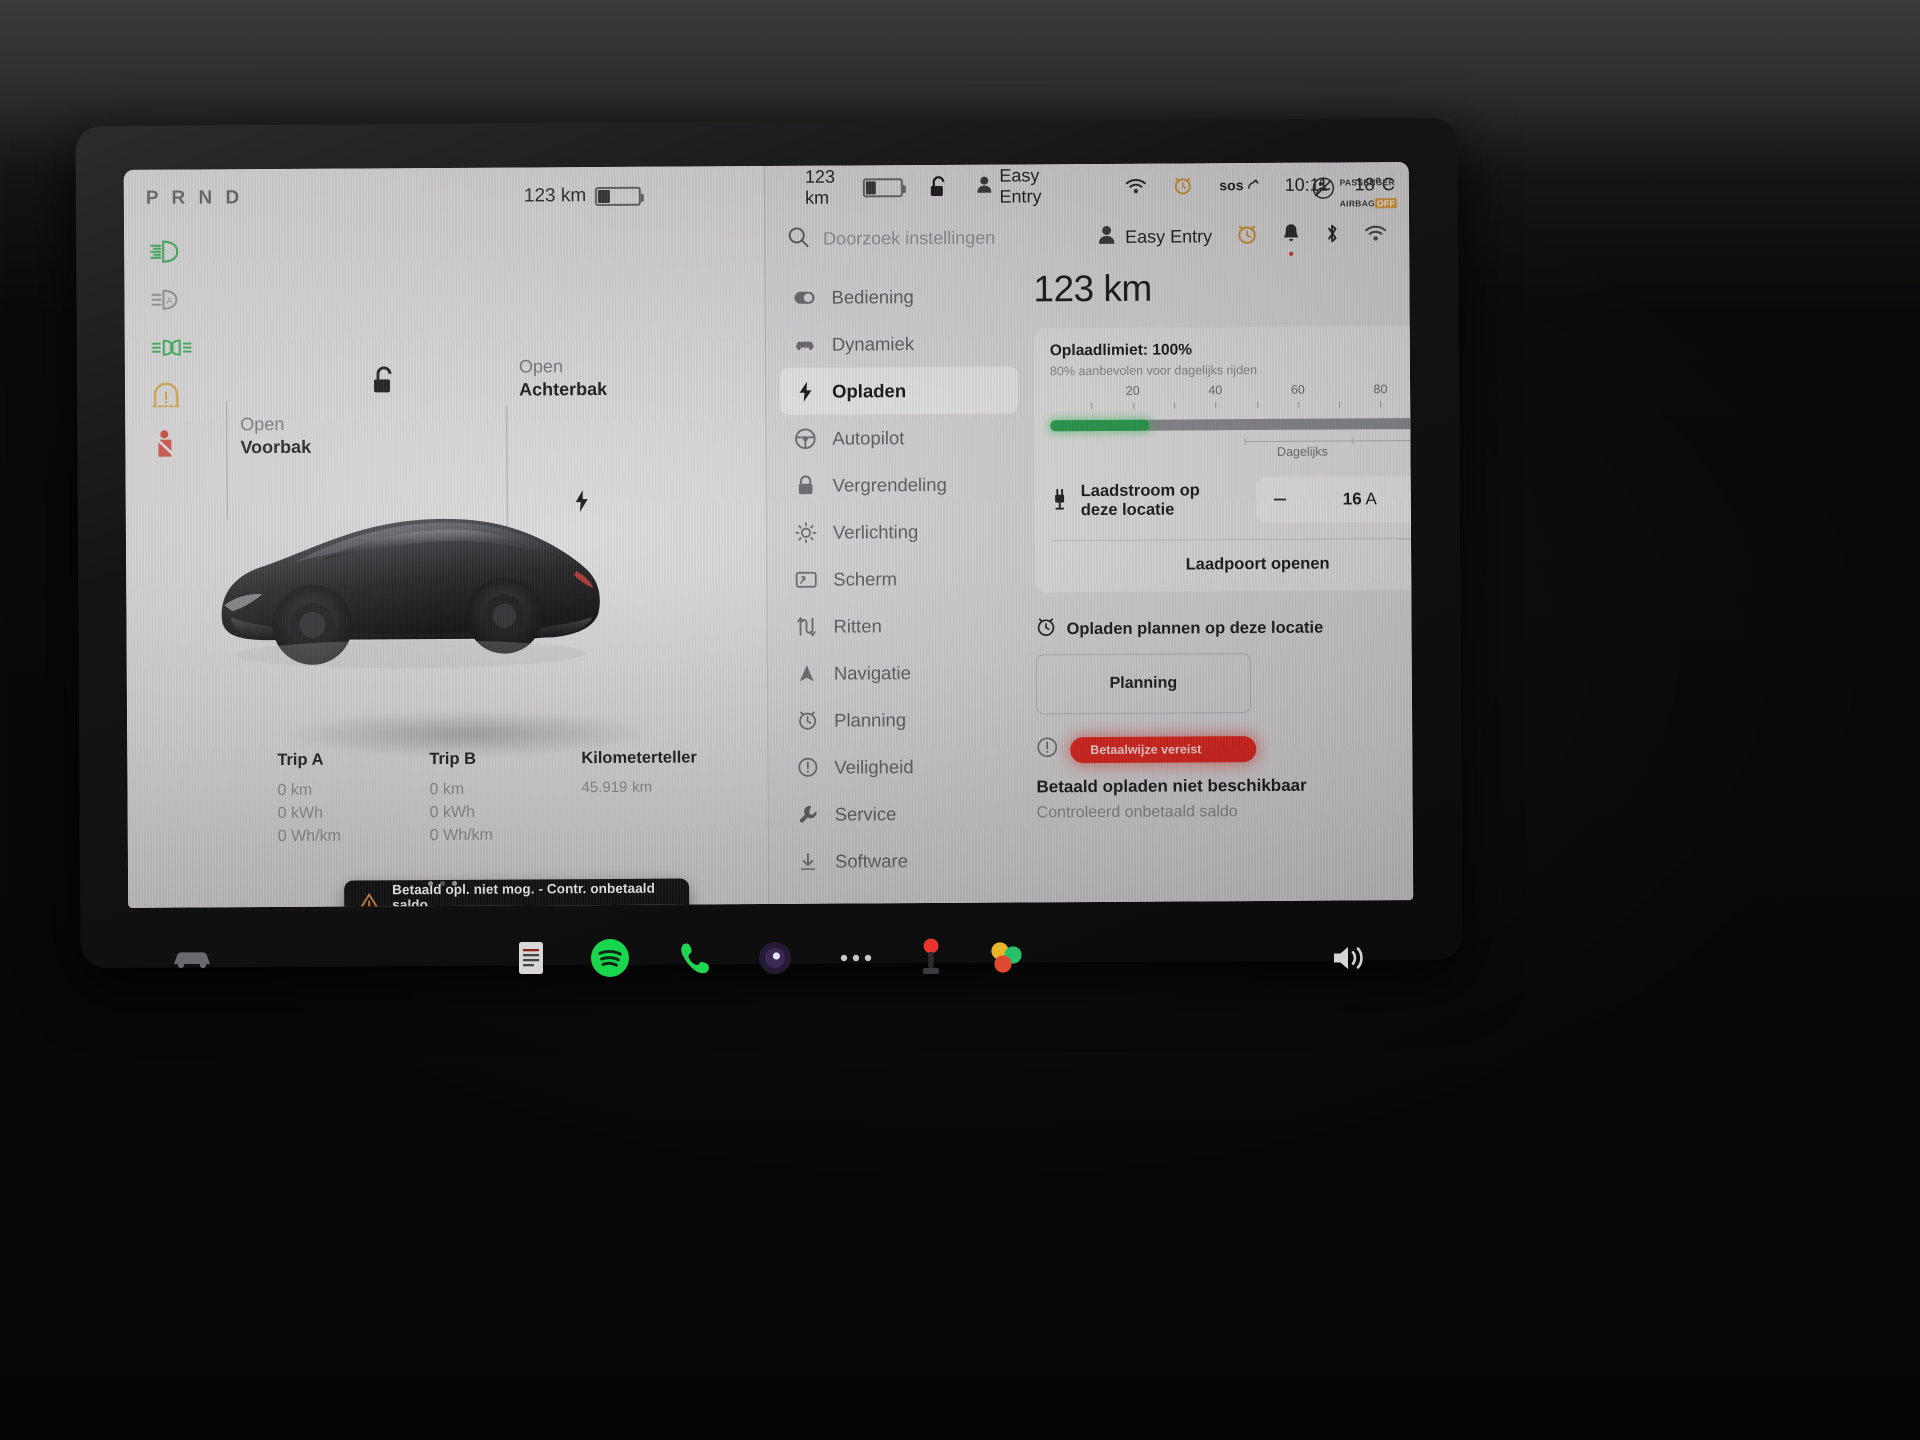  What do you see at coordinates (1163, 749) in the screenshot?
I see `payment-method-required-badge: Betaalwijze vereist` at bounding box center [1163, 749].